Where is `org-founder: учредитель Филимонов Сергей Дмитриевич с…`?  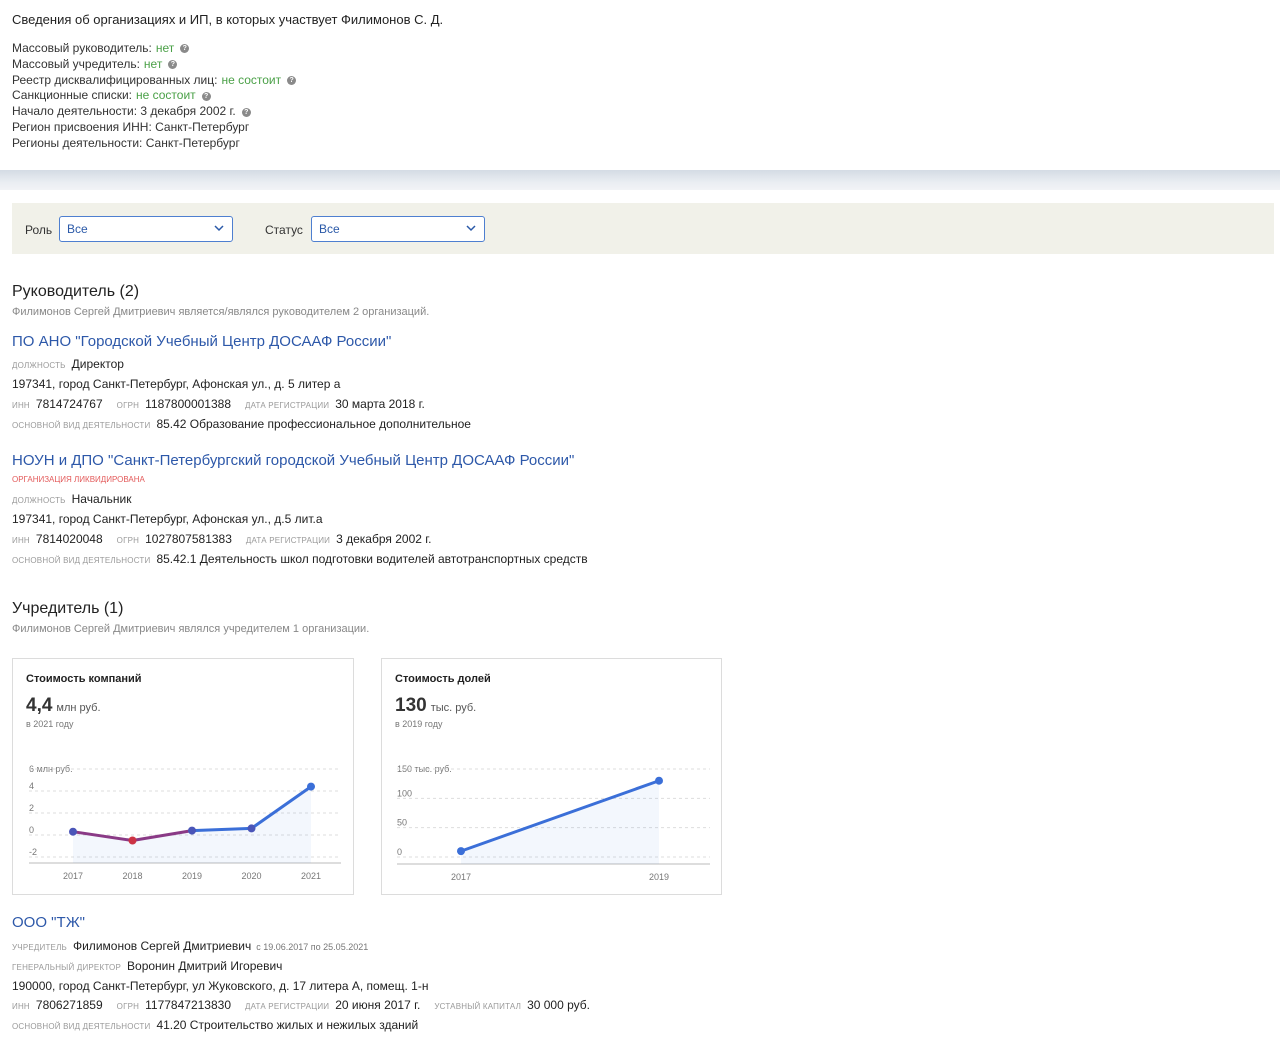
org-founder: учредитель Филимонов Сергей Дмитриевич с… is located at coordinates (190, 946).